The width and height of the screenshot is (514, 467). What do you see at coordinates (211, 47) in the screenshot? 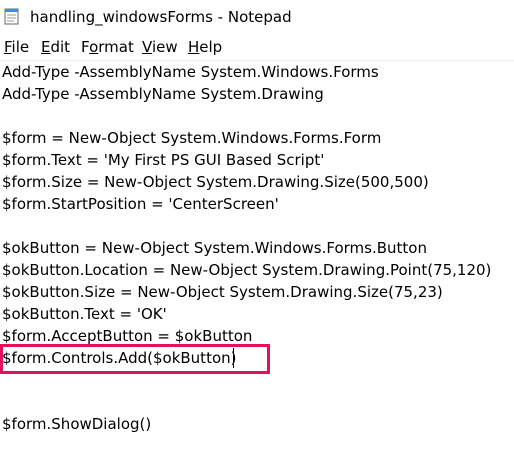
I see `menu-help-rest: elp` at bounding box center [211, 47].